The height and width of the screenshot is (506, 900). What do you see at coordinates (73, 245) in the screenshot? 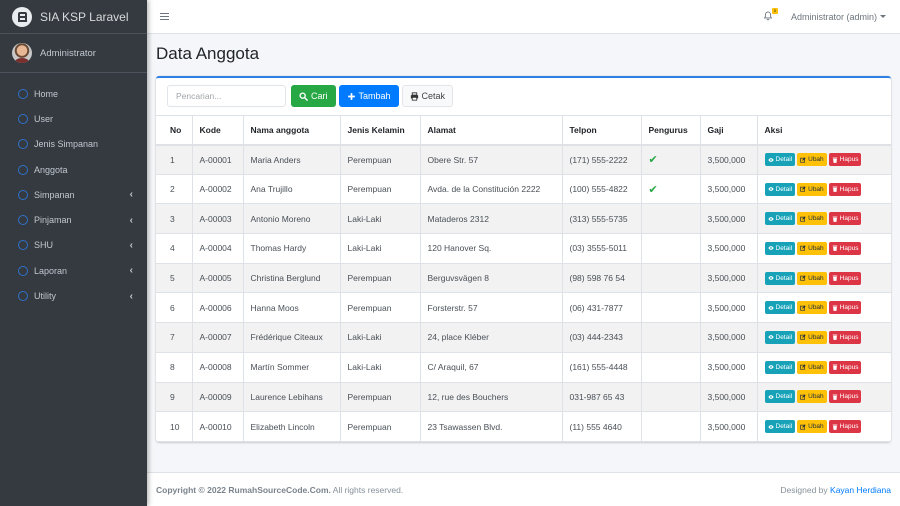
I see `sidebar-item-shu: SHU ‹` at bounding box center [73, 245].